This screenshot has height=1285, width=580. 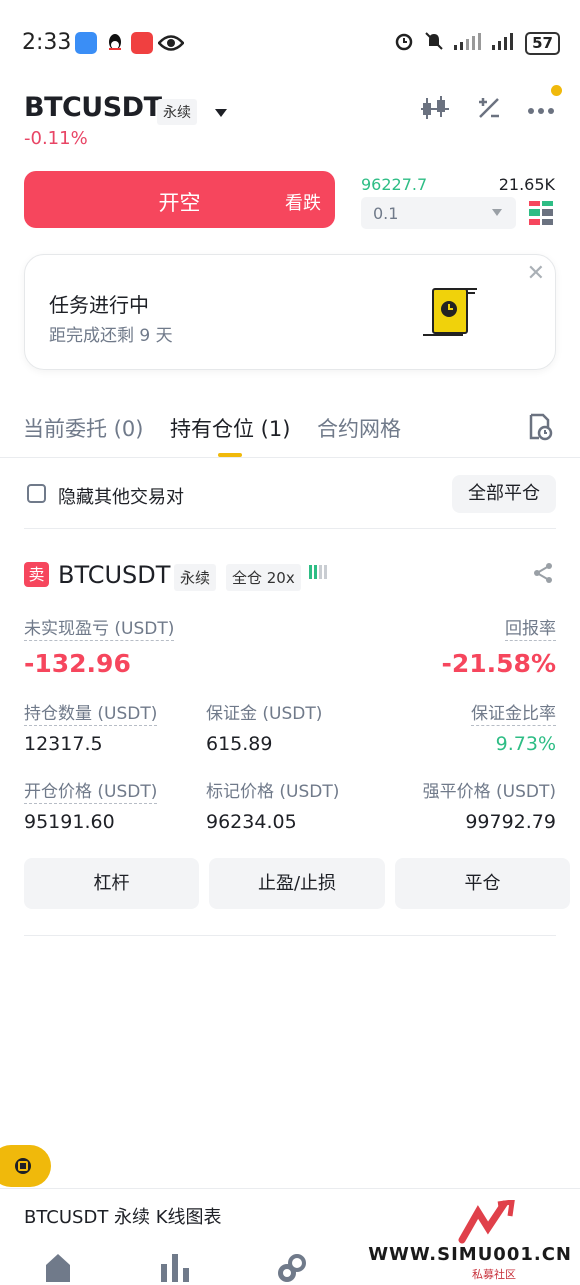 I want to click on quantity-select: 0.1, so click(x=438, y=213).